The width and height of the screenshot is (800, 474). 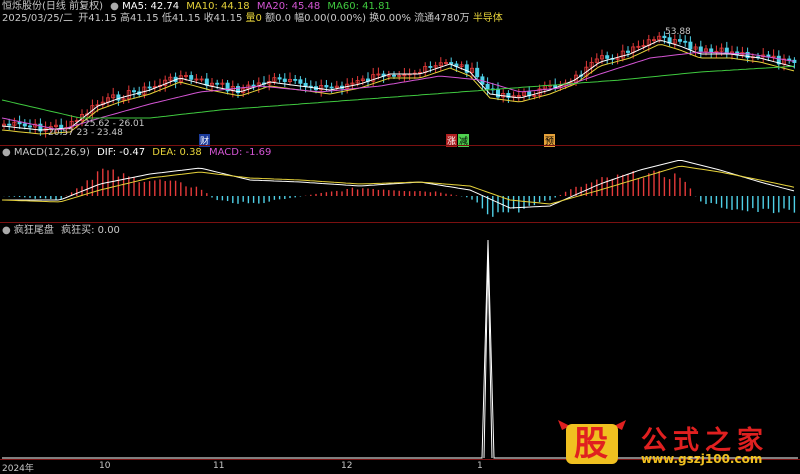 What do you see at coordinates (90, 230) in the screenshot?
I see `indicator-value-label: 疯狂买: 0.00` at bounding box center [90, 230].